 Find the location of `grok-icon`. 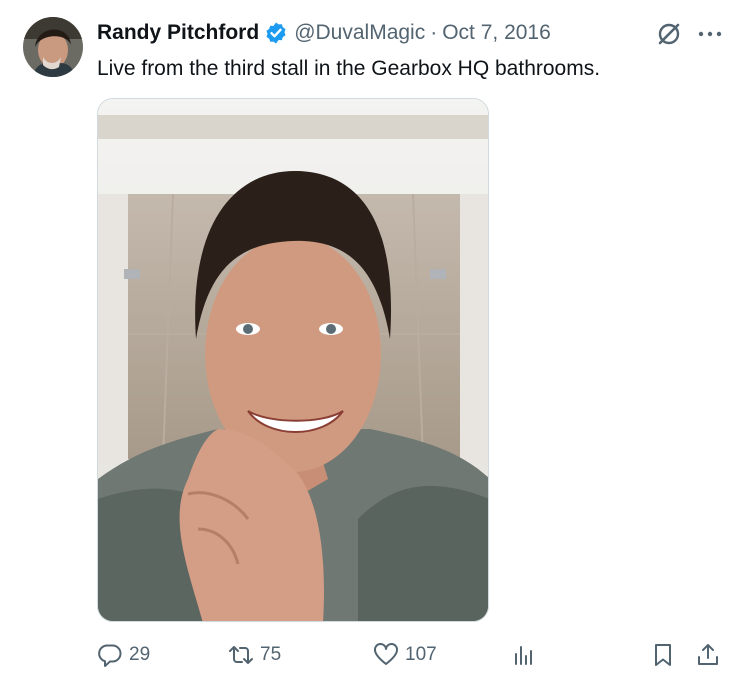

grok-icon is located at coordinates (669, 34).